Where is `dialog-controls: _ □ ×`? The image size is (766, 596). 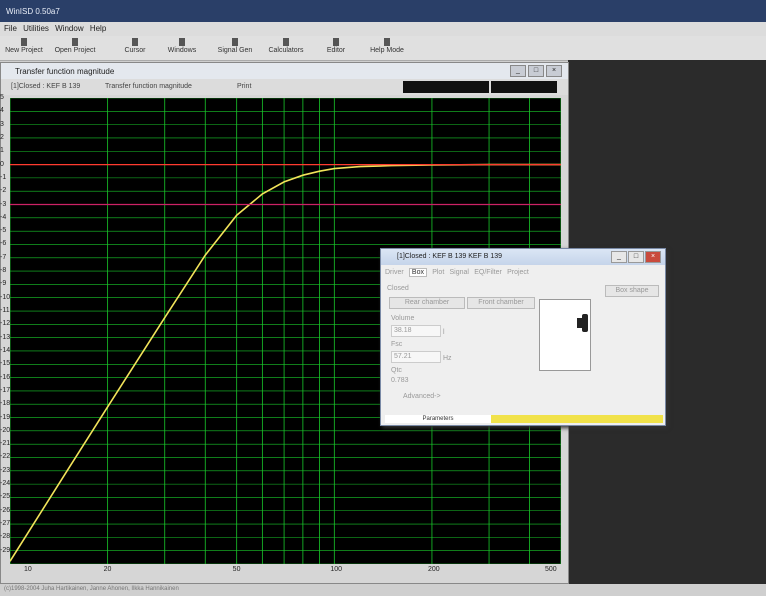 dialog-controls: _ □ × is located at coordinates (635, 257).